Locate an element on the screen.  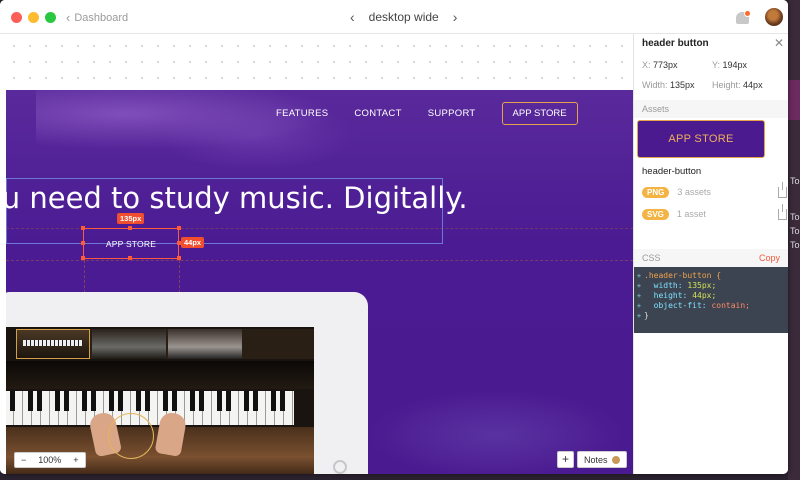
back-to-dashboard-link: ‹ Dashboard is located at coordinates (97, 17).